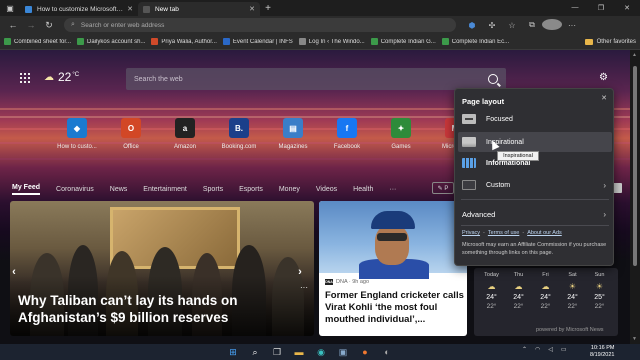  I want to click on quick-link: ▤ Magazines, so click(293, 134).